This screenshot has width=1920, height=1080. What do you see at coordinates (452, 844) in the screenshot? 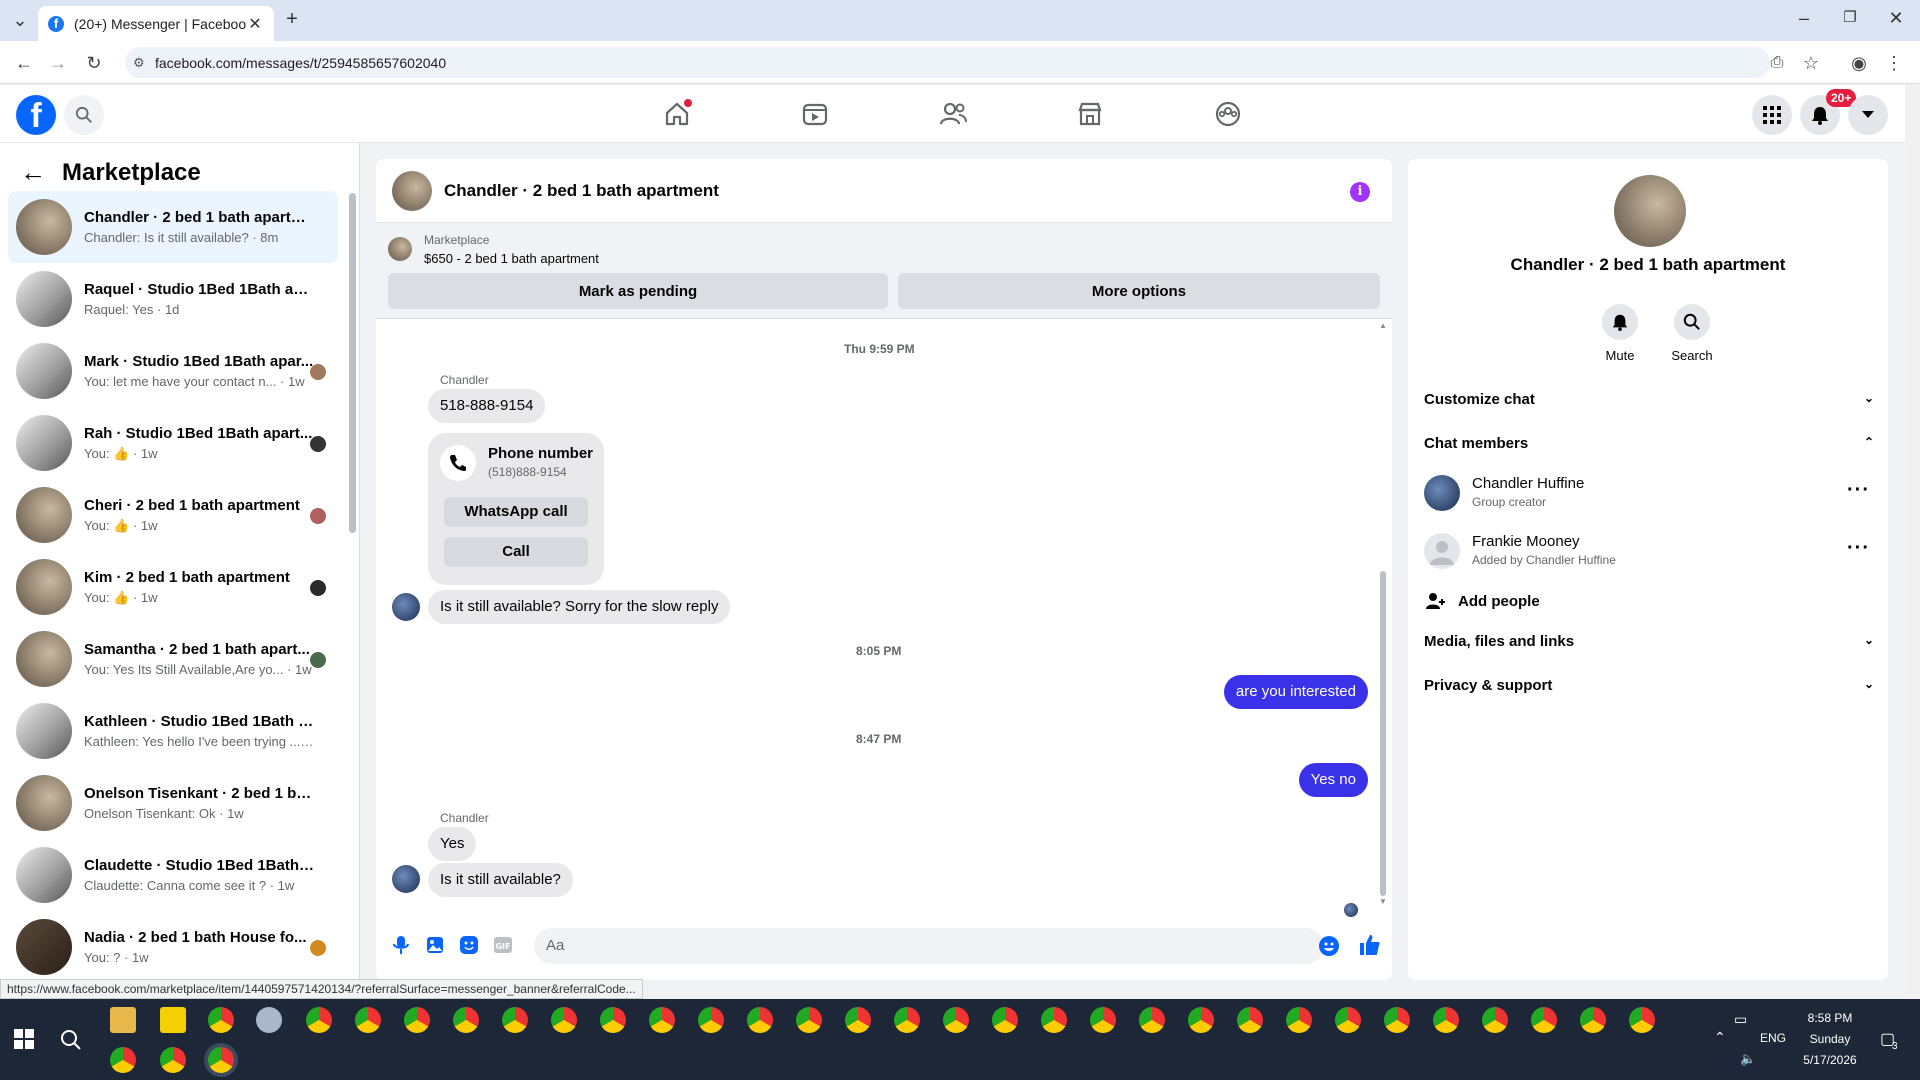
I see `message-bubble: Yes` at bounding box center [452, 844].